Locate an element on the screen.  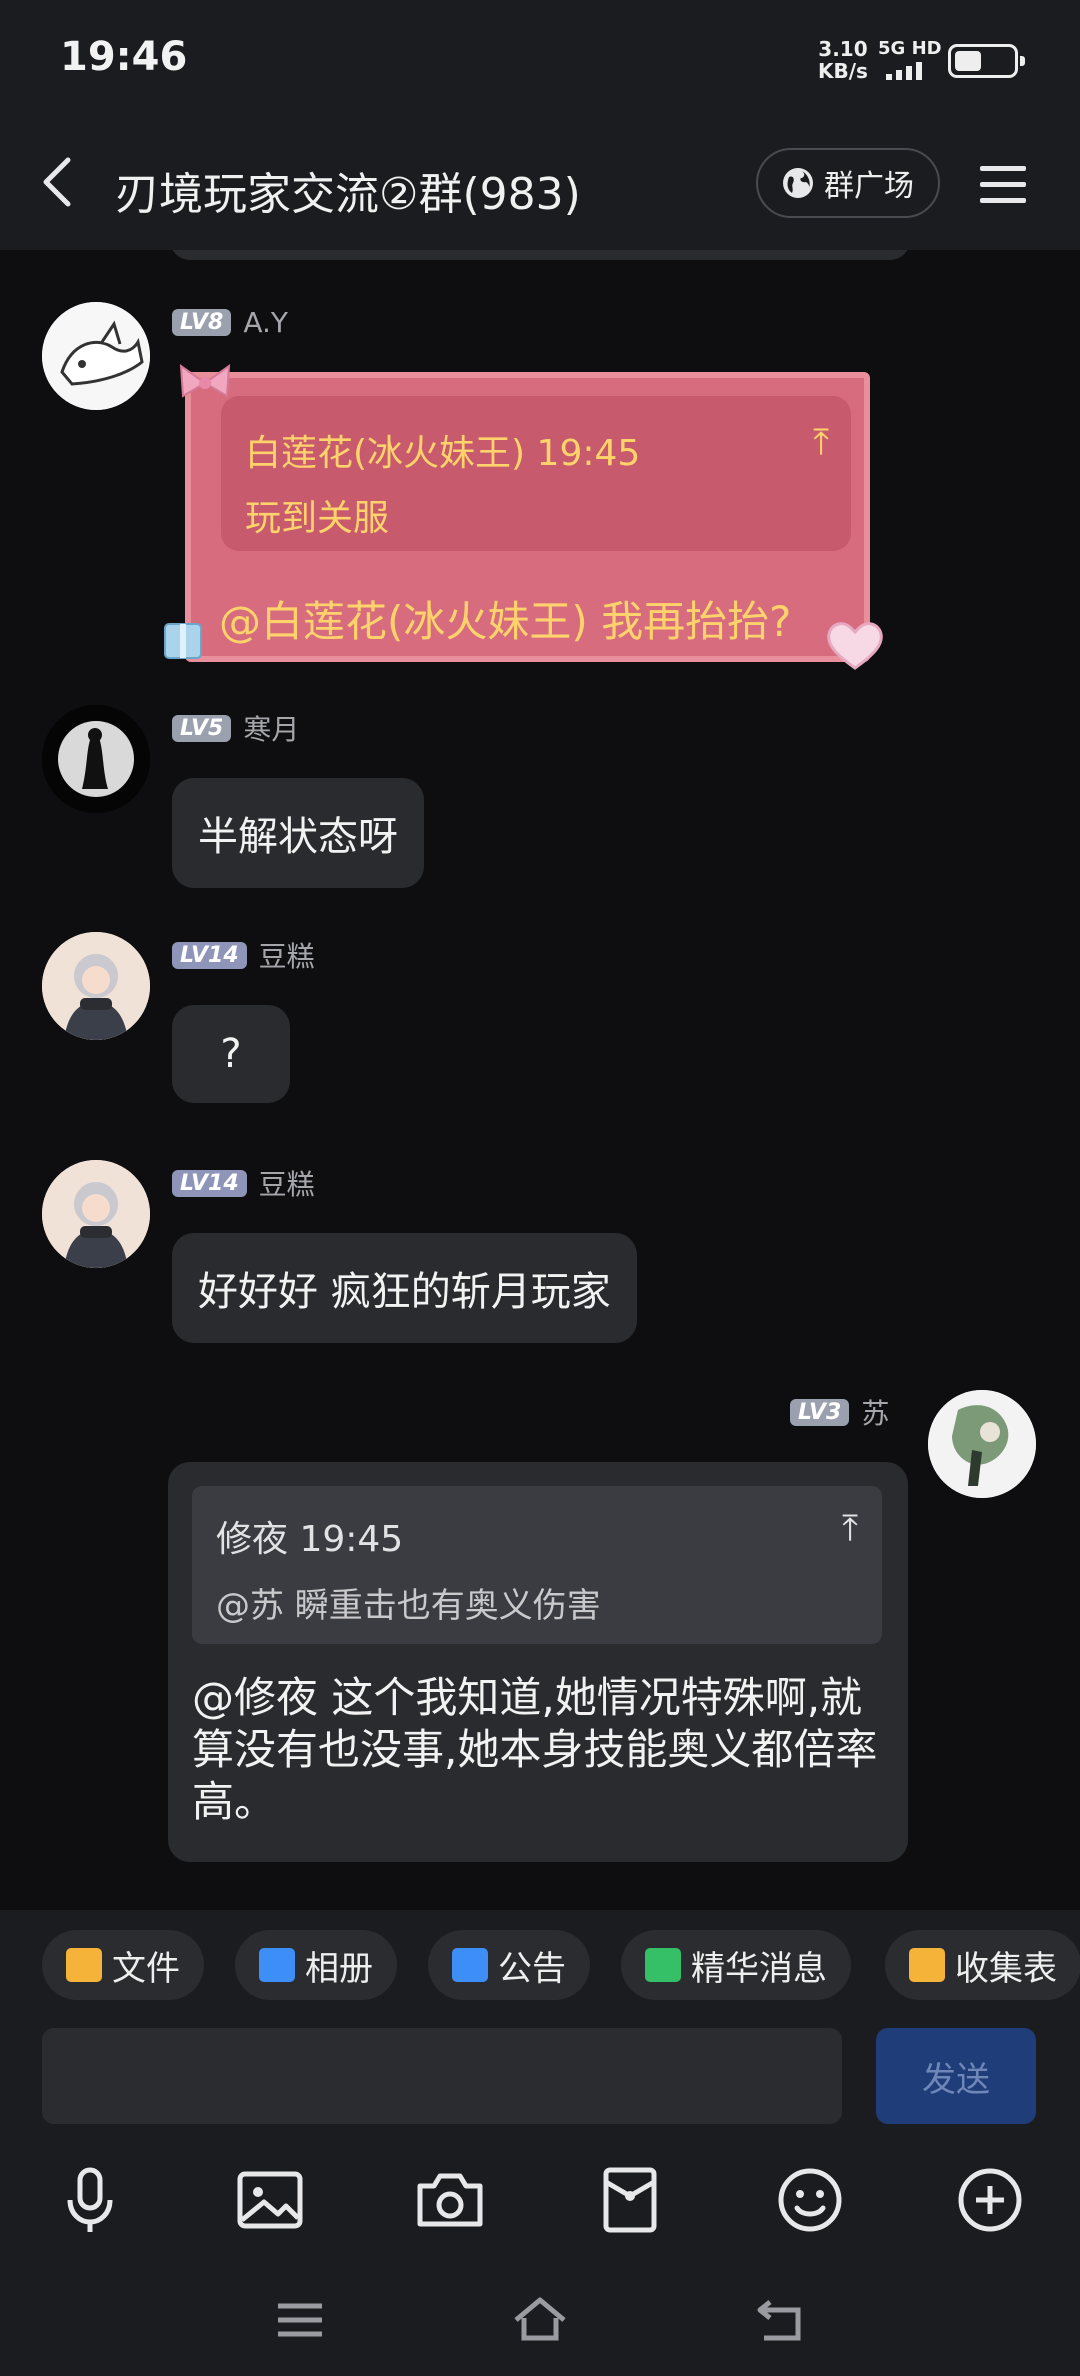
red-packet-button is located at coordinates (630, 2200).